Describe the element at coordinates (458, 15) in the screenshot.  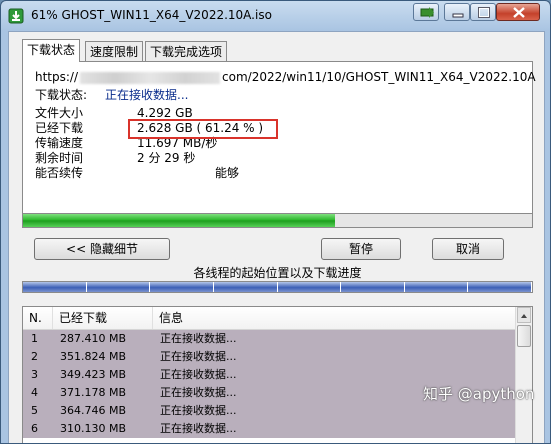
I see `minimize-icon` at that location.